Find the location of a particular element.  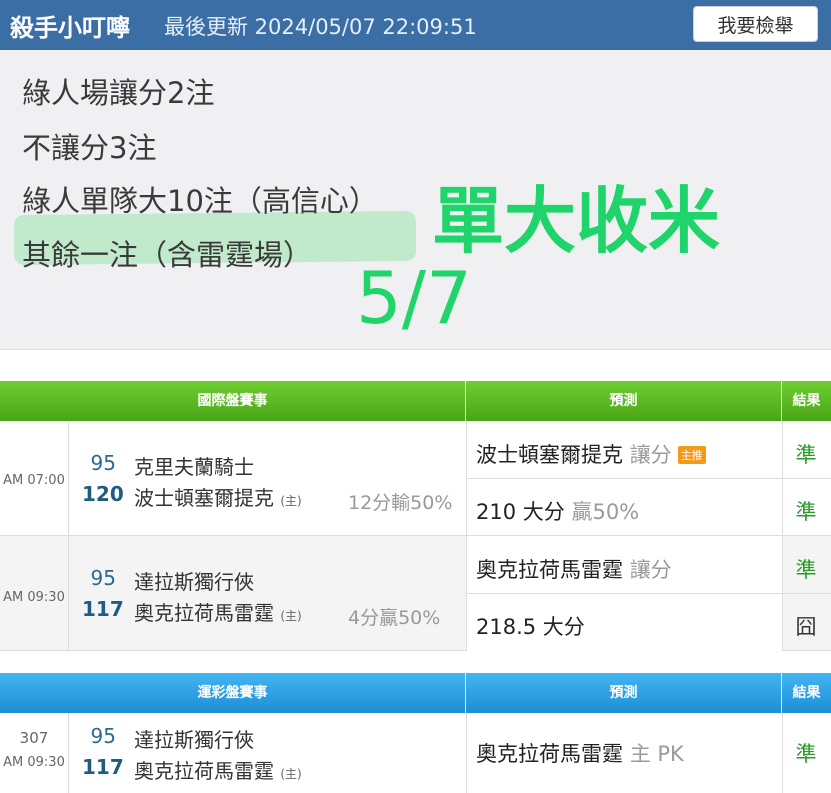

prediction: 奧克拉荷馬雷霆 主 PK is located at coordinates (580, 754).